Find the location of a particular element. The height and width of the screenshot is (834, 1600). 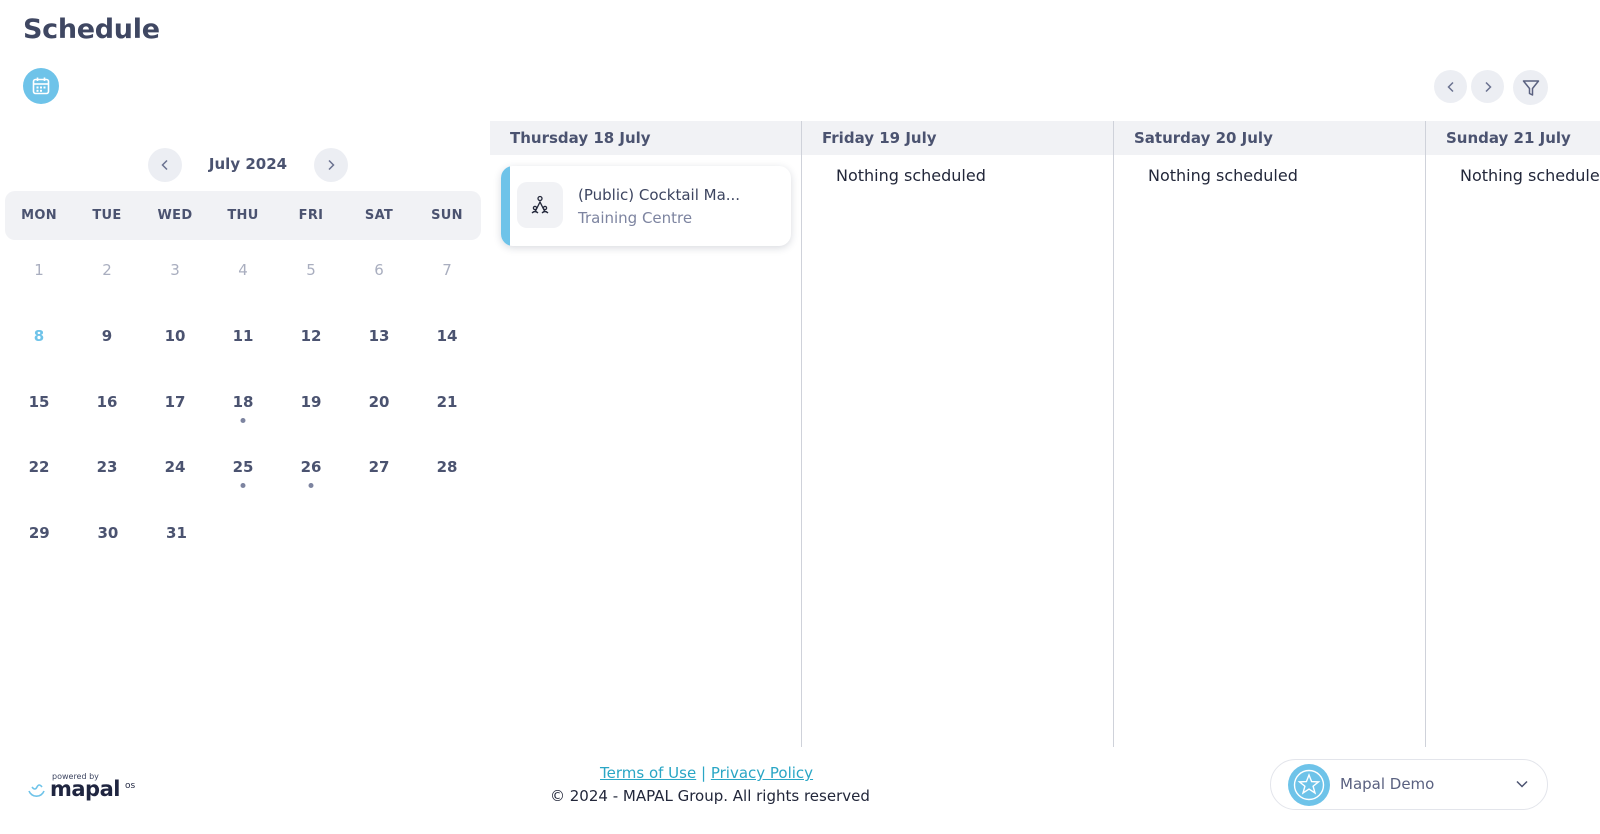

calendar-day-number: 4 is located at coordinates (243, 270).